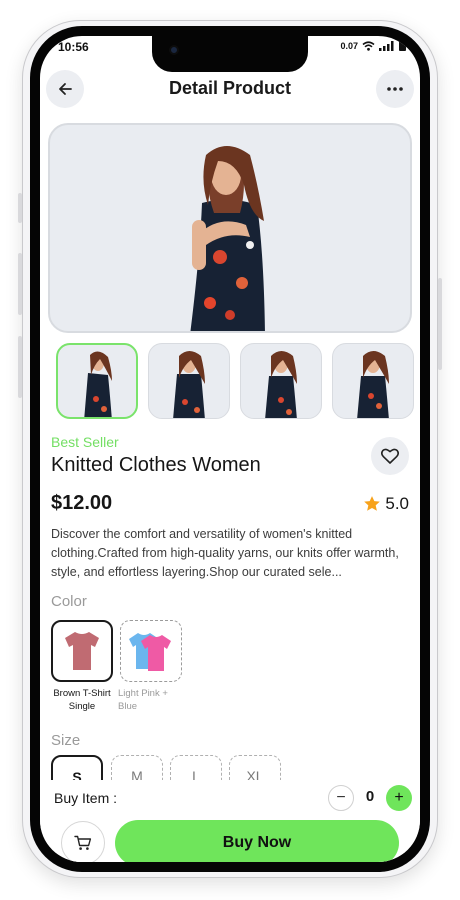  Describe the element at coordinates (66, 740) in the screenshot. I see `size-section-label: Size` at that location.